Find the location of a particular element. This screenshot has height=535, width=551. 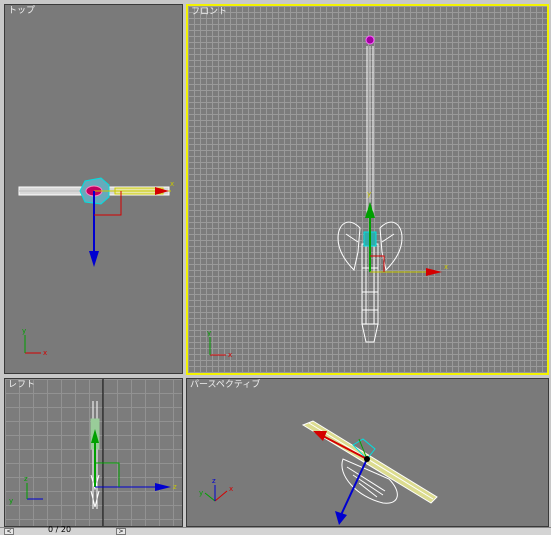

gizmo-x-arrow-front is located at coordinates (434, 272).